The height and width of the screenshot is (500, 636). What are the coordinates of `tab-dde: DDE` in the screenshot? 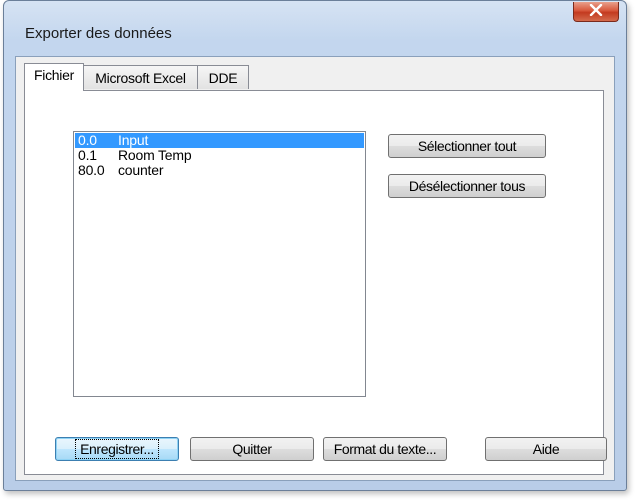 It's located at (223, 77).